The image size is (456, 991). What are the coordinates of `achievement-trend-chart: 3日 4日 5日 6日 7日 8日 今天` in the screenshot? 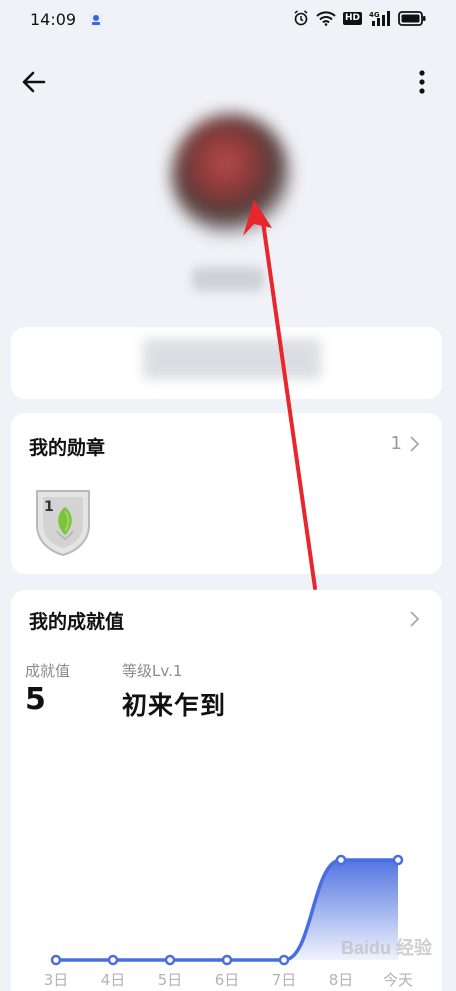 It's located at (228, 921).